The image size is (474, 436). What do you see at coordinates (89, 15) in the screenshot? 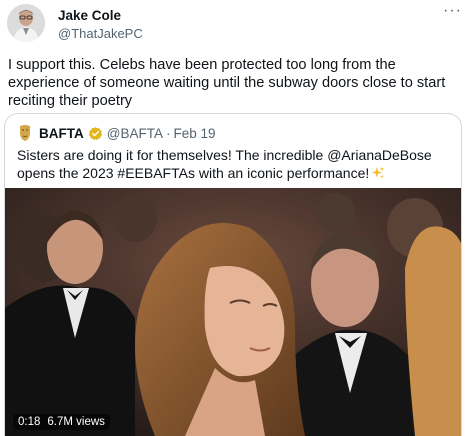
I see `author-name: Jake Cole` at bounding box center [89, 15].